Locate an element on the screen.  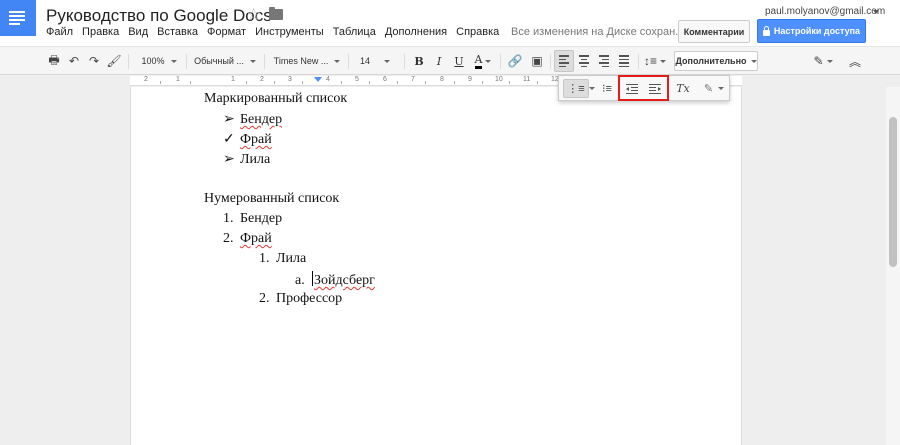
highlight-pencil-button: ✎ is located at coordinates (714, 88).